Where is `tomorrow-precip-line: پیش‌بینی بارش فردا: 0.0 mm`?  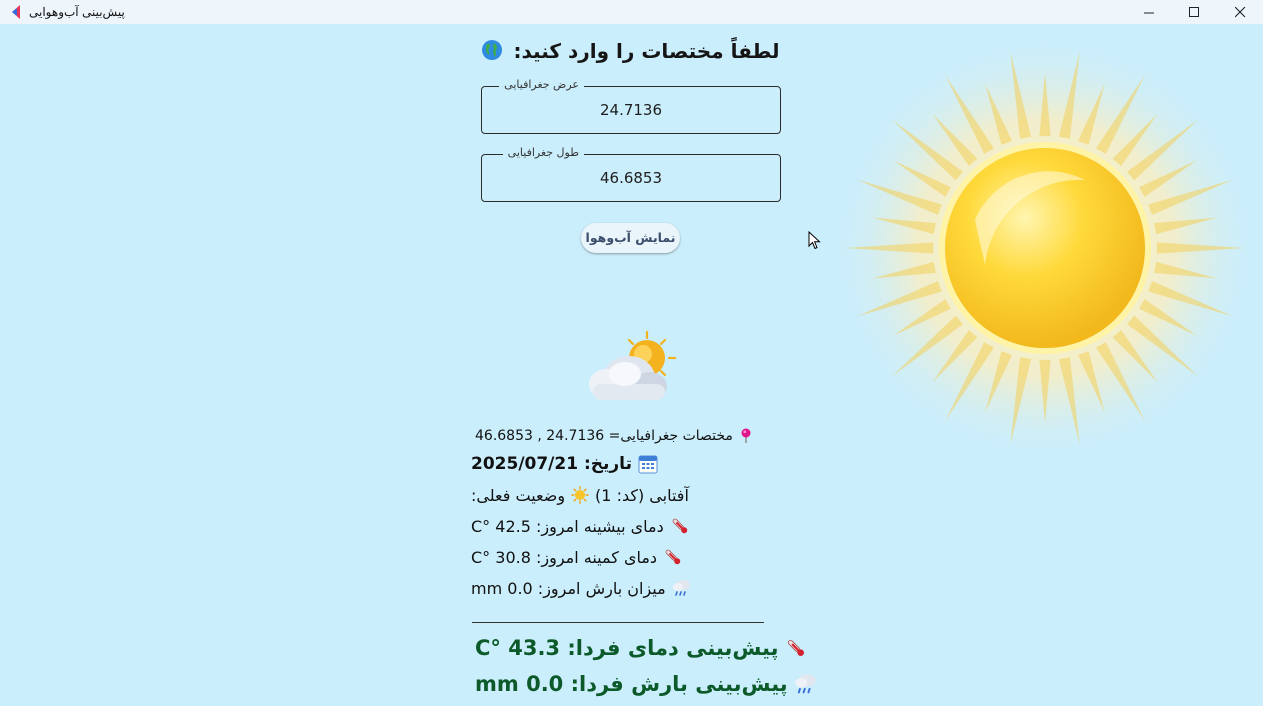
tomorrow-precip-line: پیش‌بینی بارش فردا: 0.0 mm is located at coordinates (646, 684).